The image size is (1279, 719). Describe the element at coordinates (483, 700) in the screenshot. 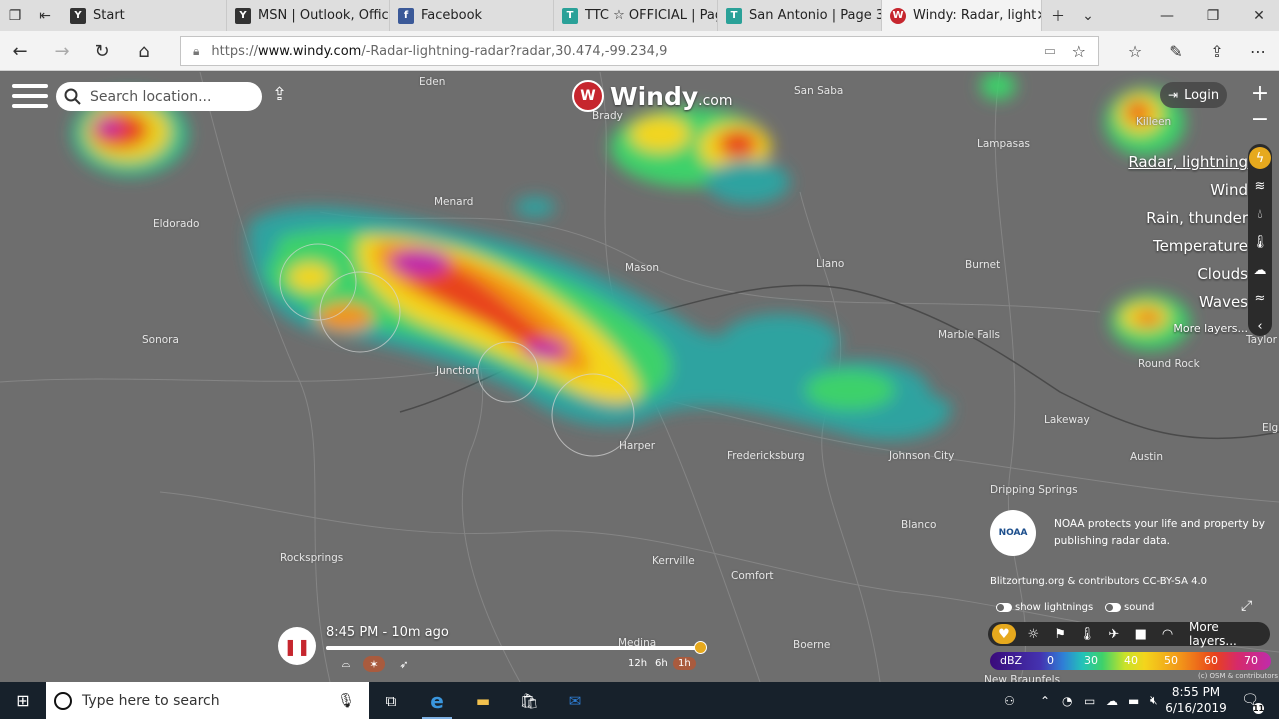

I see `file-explorer-icon: ▬` at that location.